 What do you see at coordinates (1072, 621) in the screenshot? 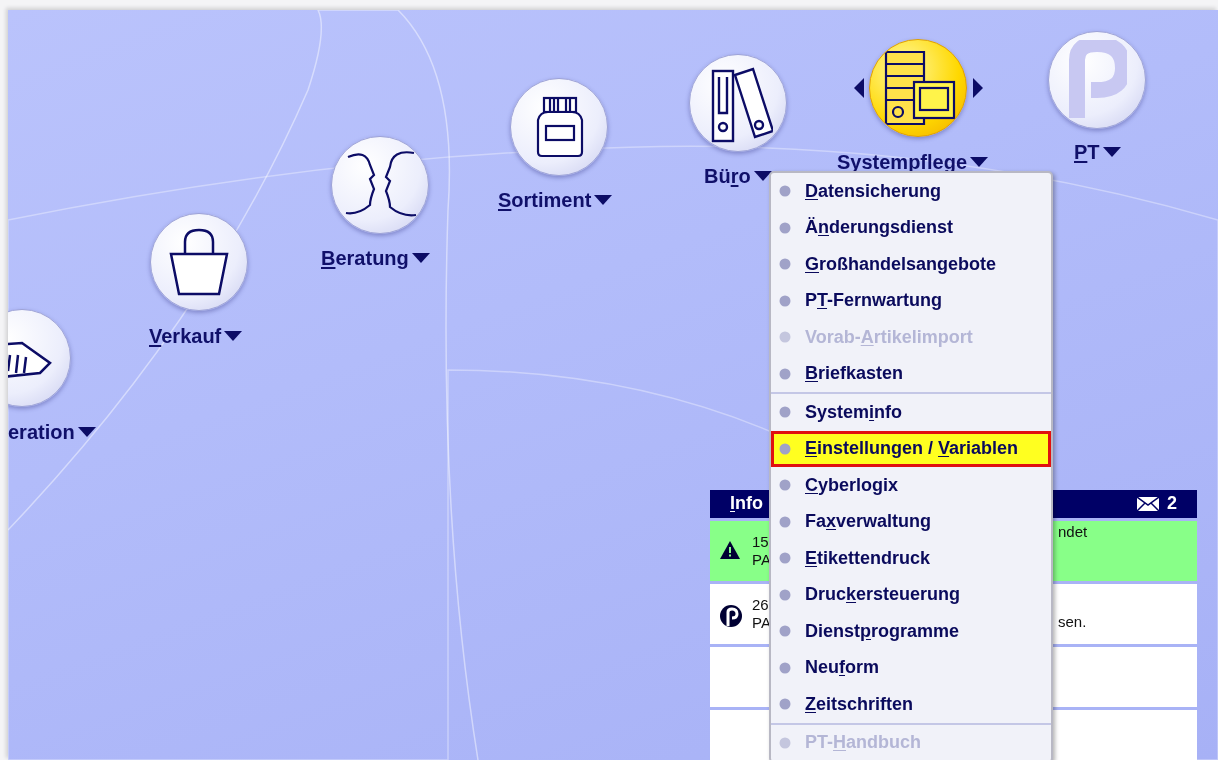
I see `message-text: sen.` at bounding box center [1072, 621].